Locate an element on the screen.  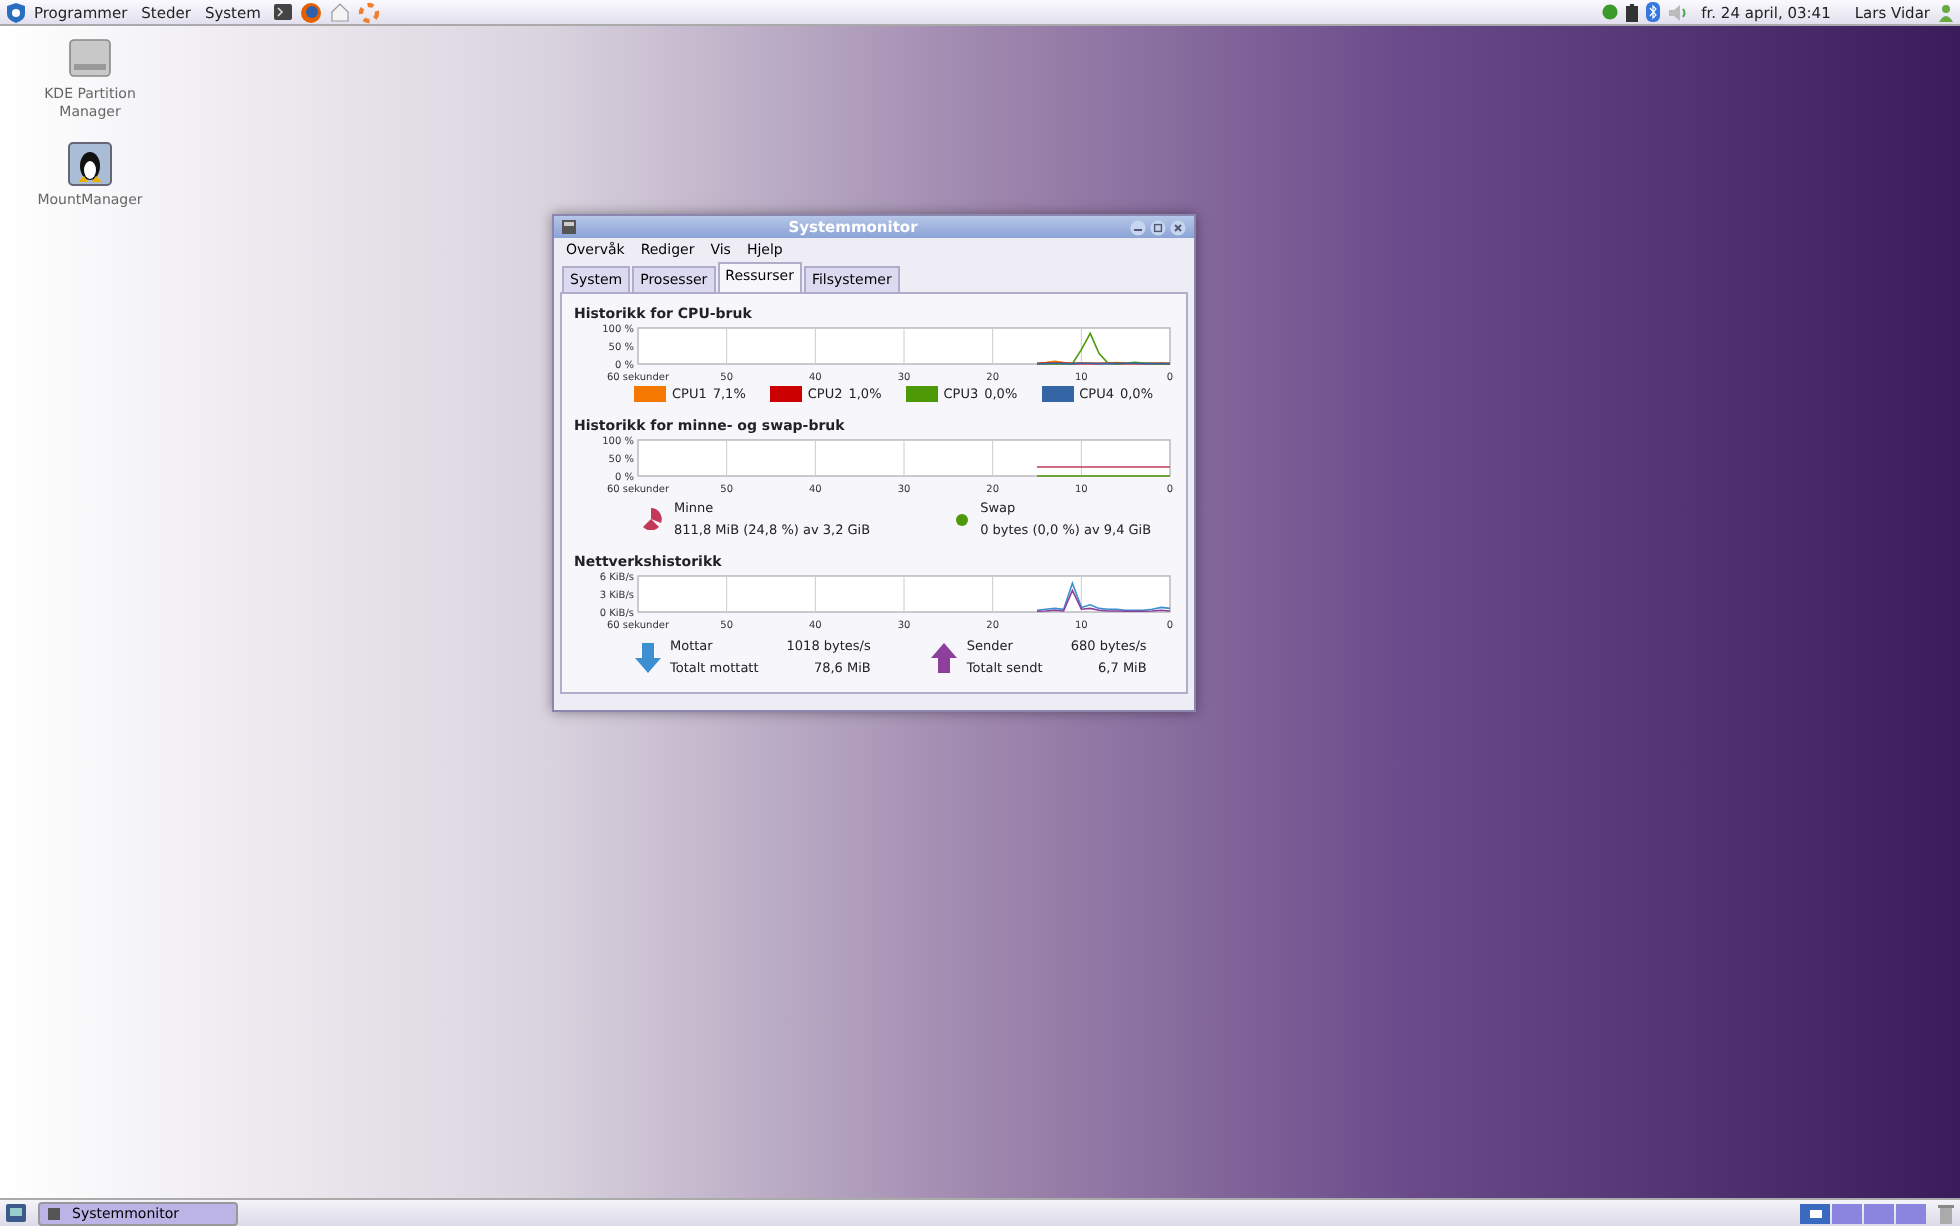
volume-icon is located at coordinates (1678, 12).